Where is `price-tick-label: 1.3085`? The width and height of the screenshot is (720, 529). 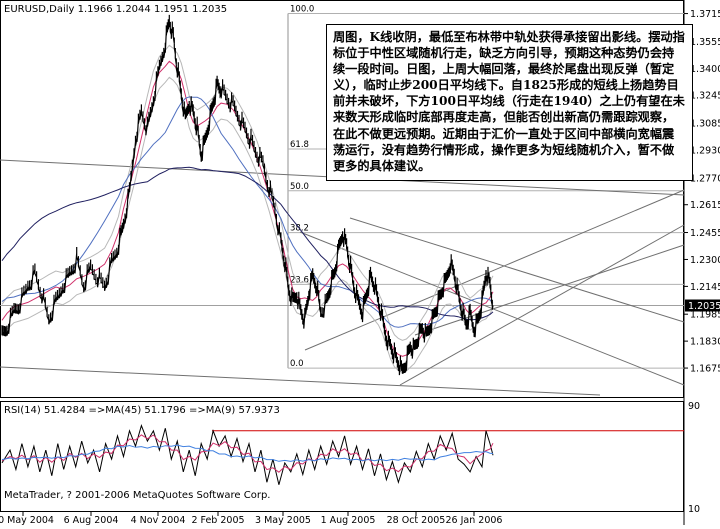 price-tick-label: 1.3085 is located at coordinates (705, 124).